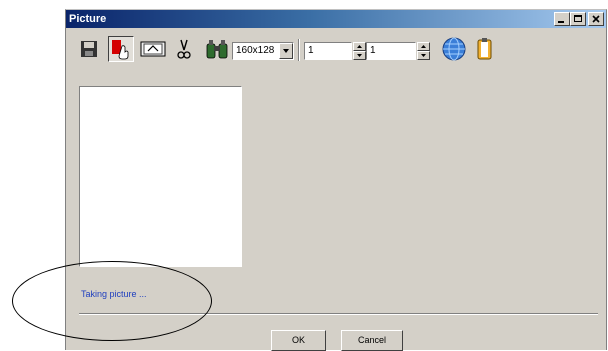  Describe the element at coordinates (286, 51) in the screenshot. I see `chevron-down-icon` at that location.